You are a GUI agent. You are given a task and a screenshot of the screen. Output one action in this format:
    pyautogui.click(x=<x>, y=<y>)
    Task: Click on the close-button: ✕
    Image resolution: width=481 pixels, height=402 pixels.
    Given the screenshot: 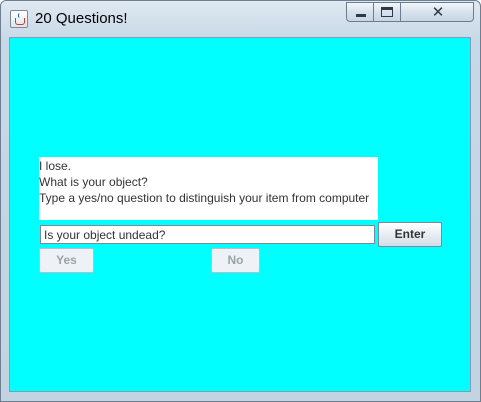 What is the action you would take?
    pyautogui.click(x=437, y=12)
    